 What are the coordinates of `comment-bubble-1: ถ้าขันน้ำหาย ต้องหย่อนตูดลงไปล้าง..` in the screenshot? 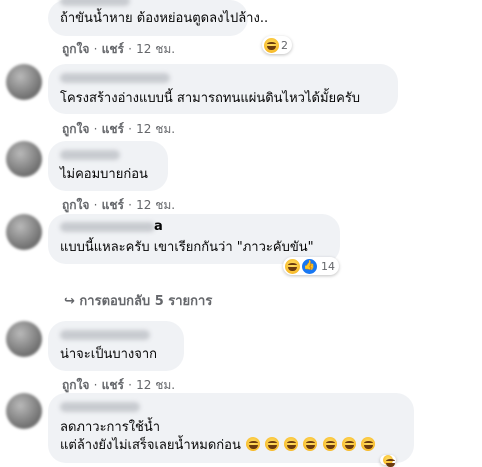 It's located at (158, 18).